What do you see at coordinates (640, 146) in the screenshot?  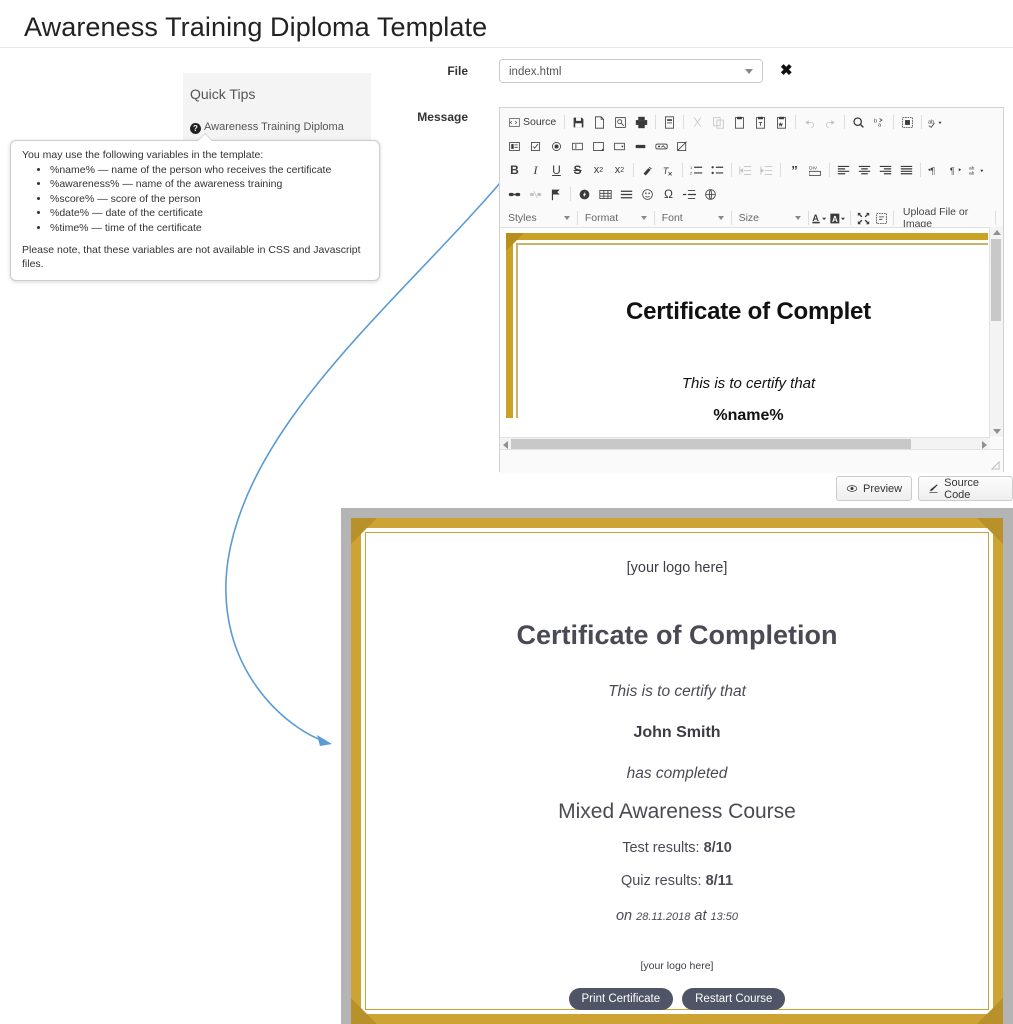 I see `button-icon` at bounding box center [640, 146].